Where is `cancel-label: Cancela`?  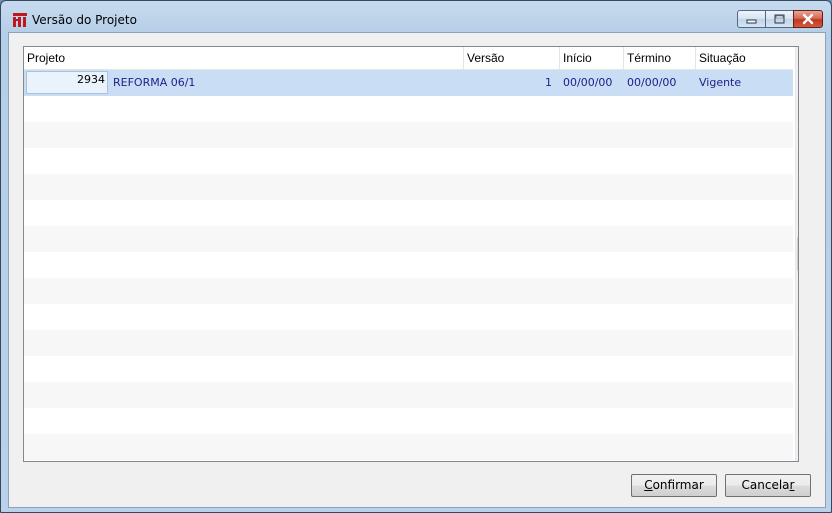
cancel-label: Cancela is located at coordinates (765, 485).